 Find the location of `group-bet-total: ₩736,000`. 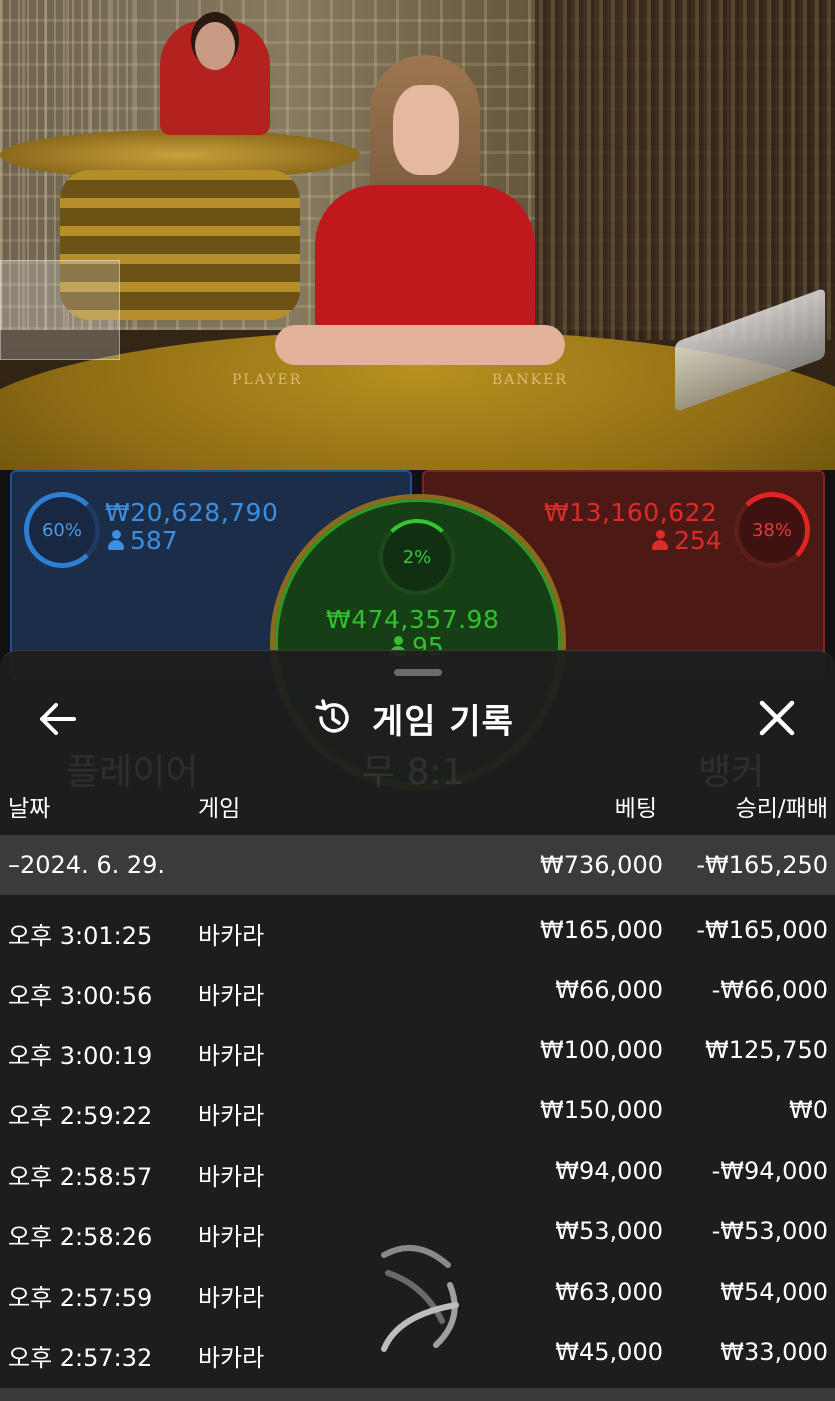

group-bet-total: ₩736,000 is located at coordinates (601, 865).